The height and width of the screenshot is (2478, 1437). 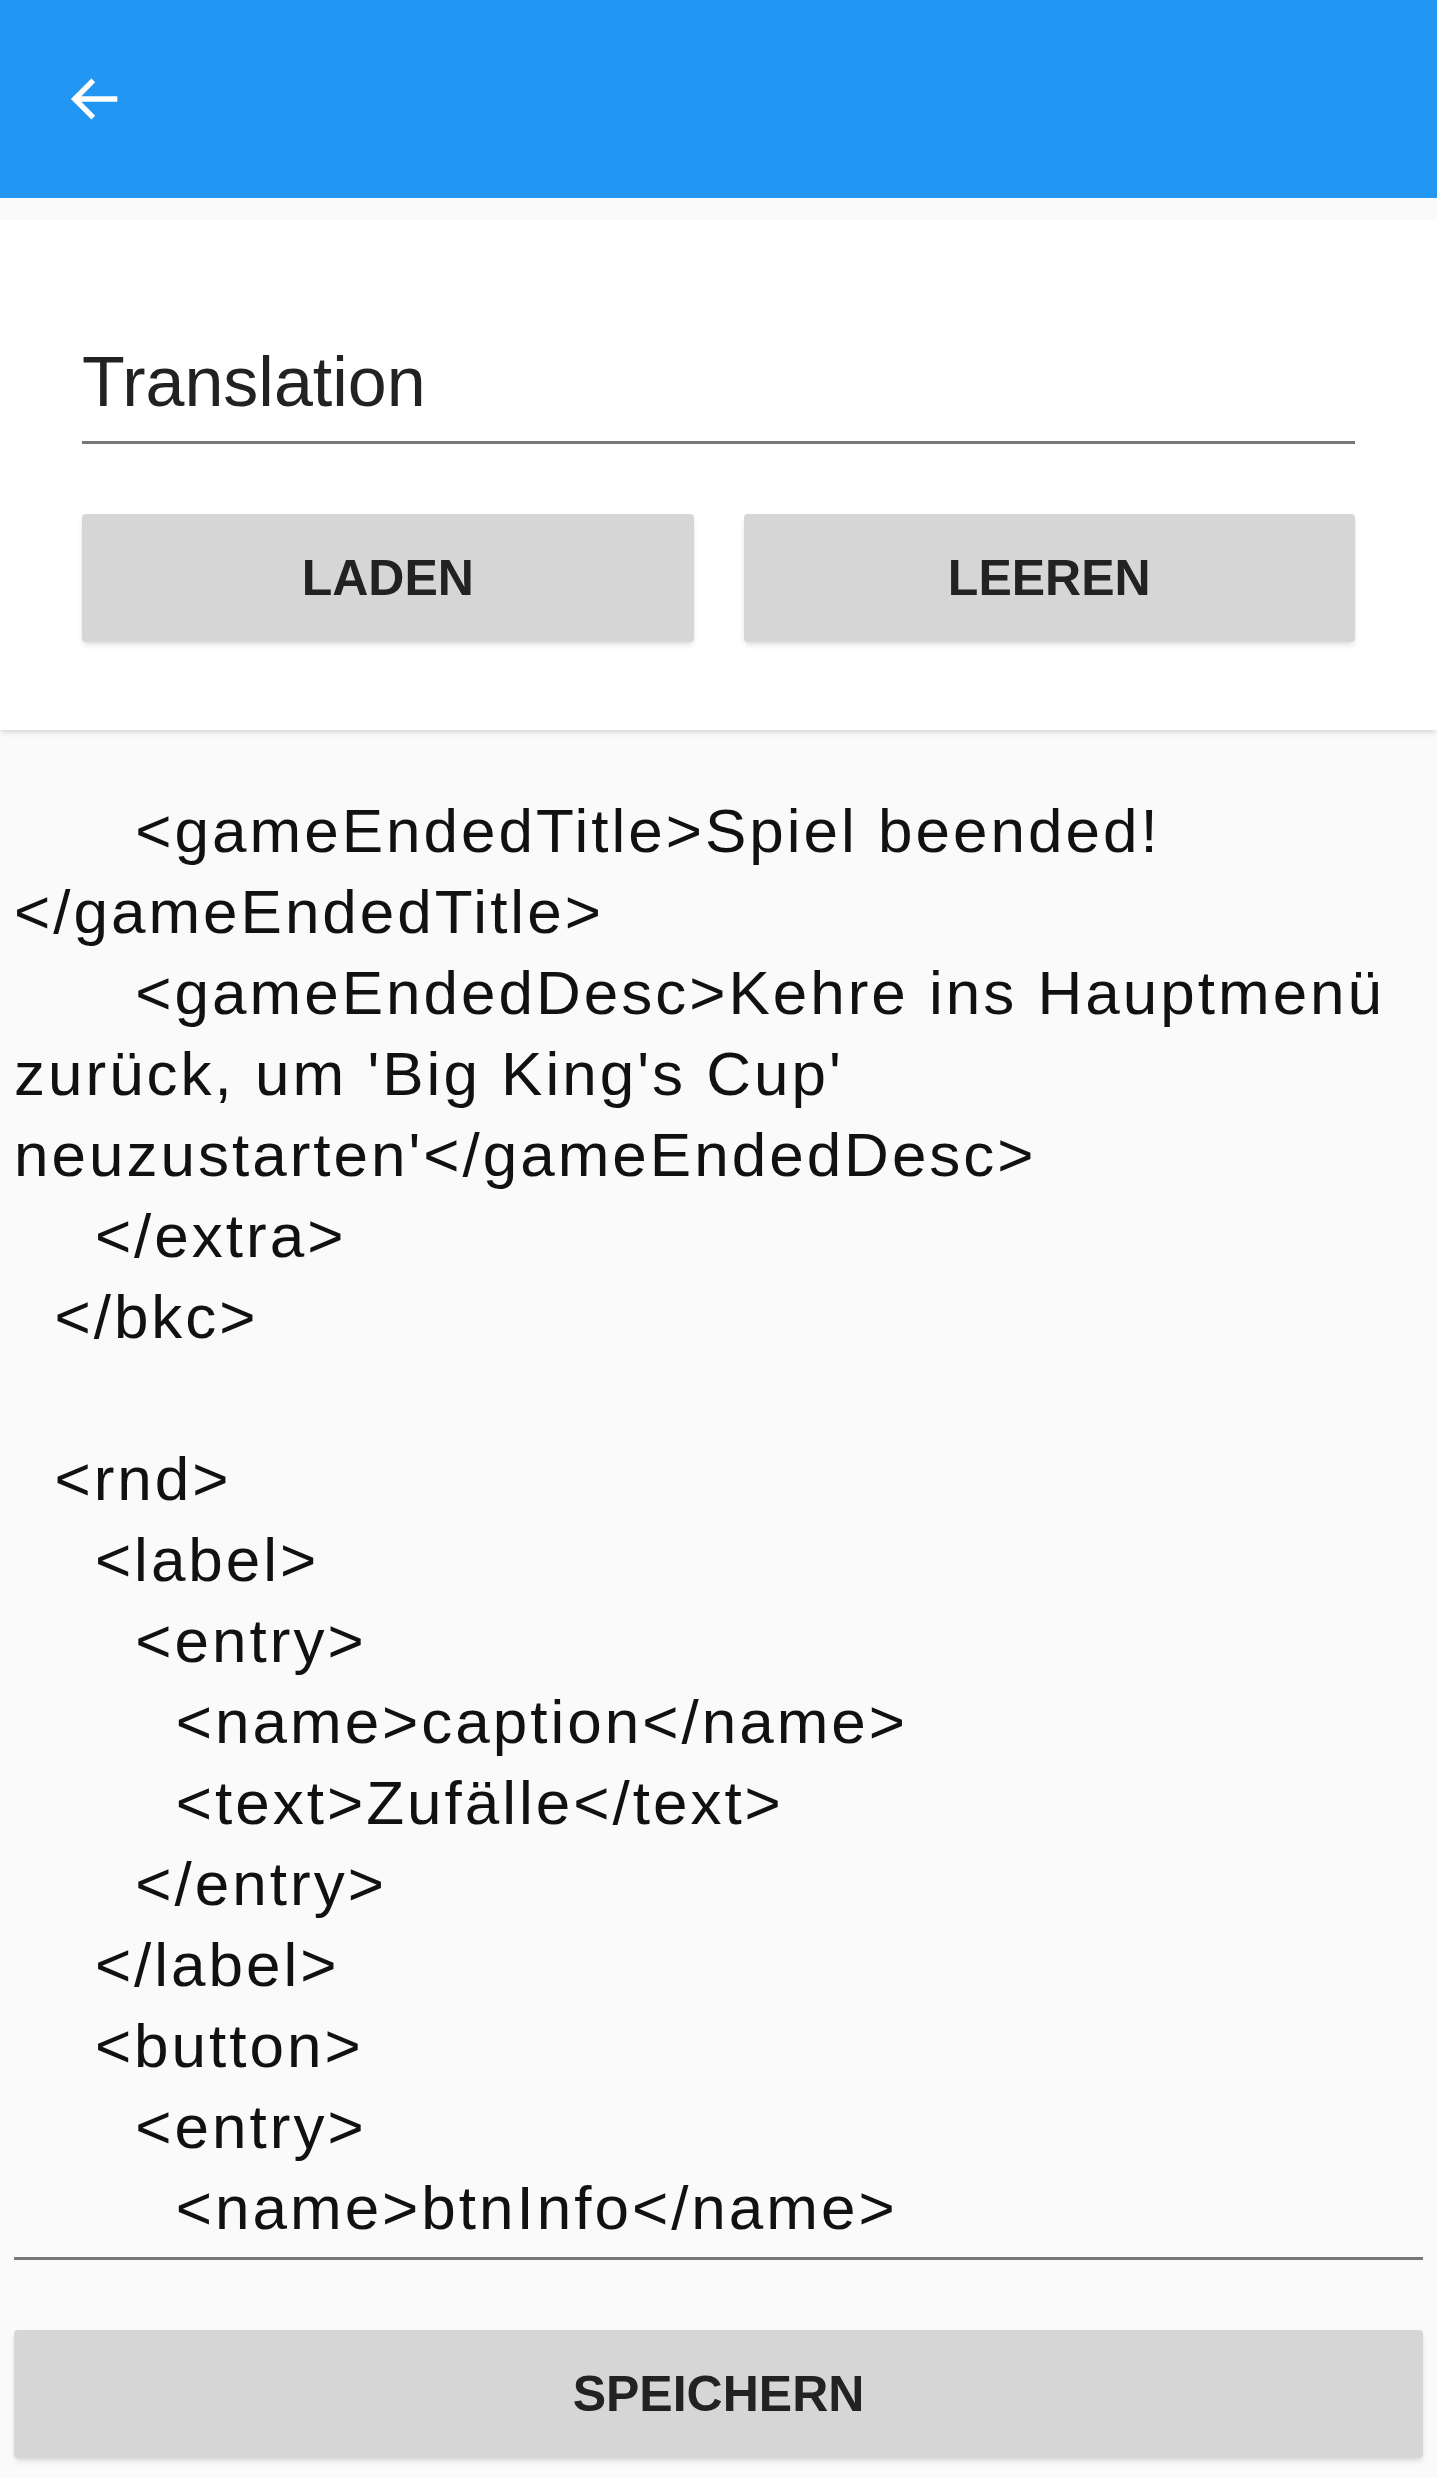 What do you see at coordinates (1049, 578) in the screenshot?
I see `action-button: LEEREN` at bounding box center [1049, 578].